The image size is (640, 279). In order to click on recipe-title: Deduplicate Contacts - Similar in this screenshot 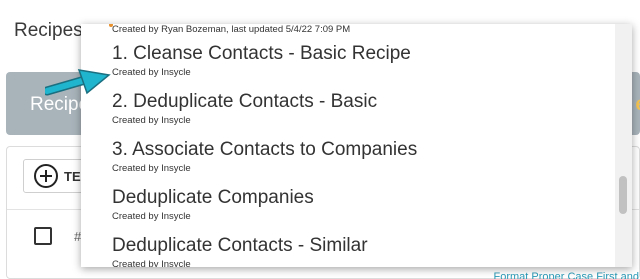, I will do `click(240, 245)`.